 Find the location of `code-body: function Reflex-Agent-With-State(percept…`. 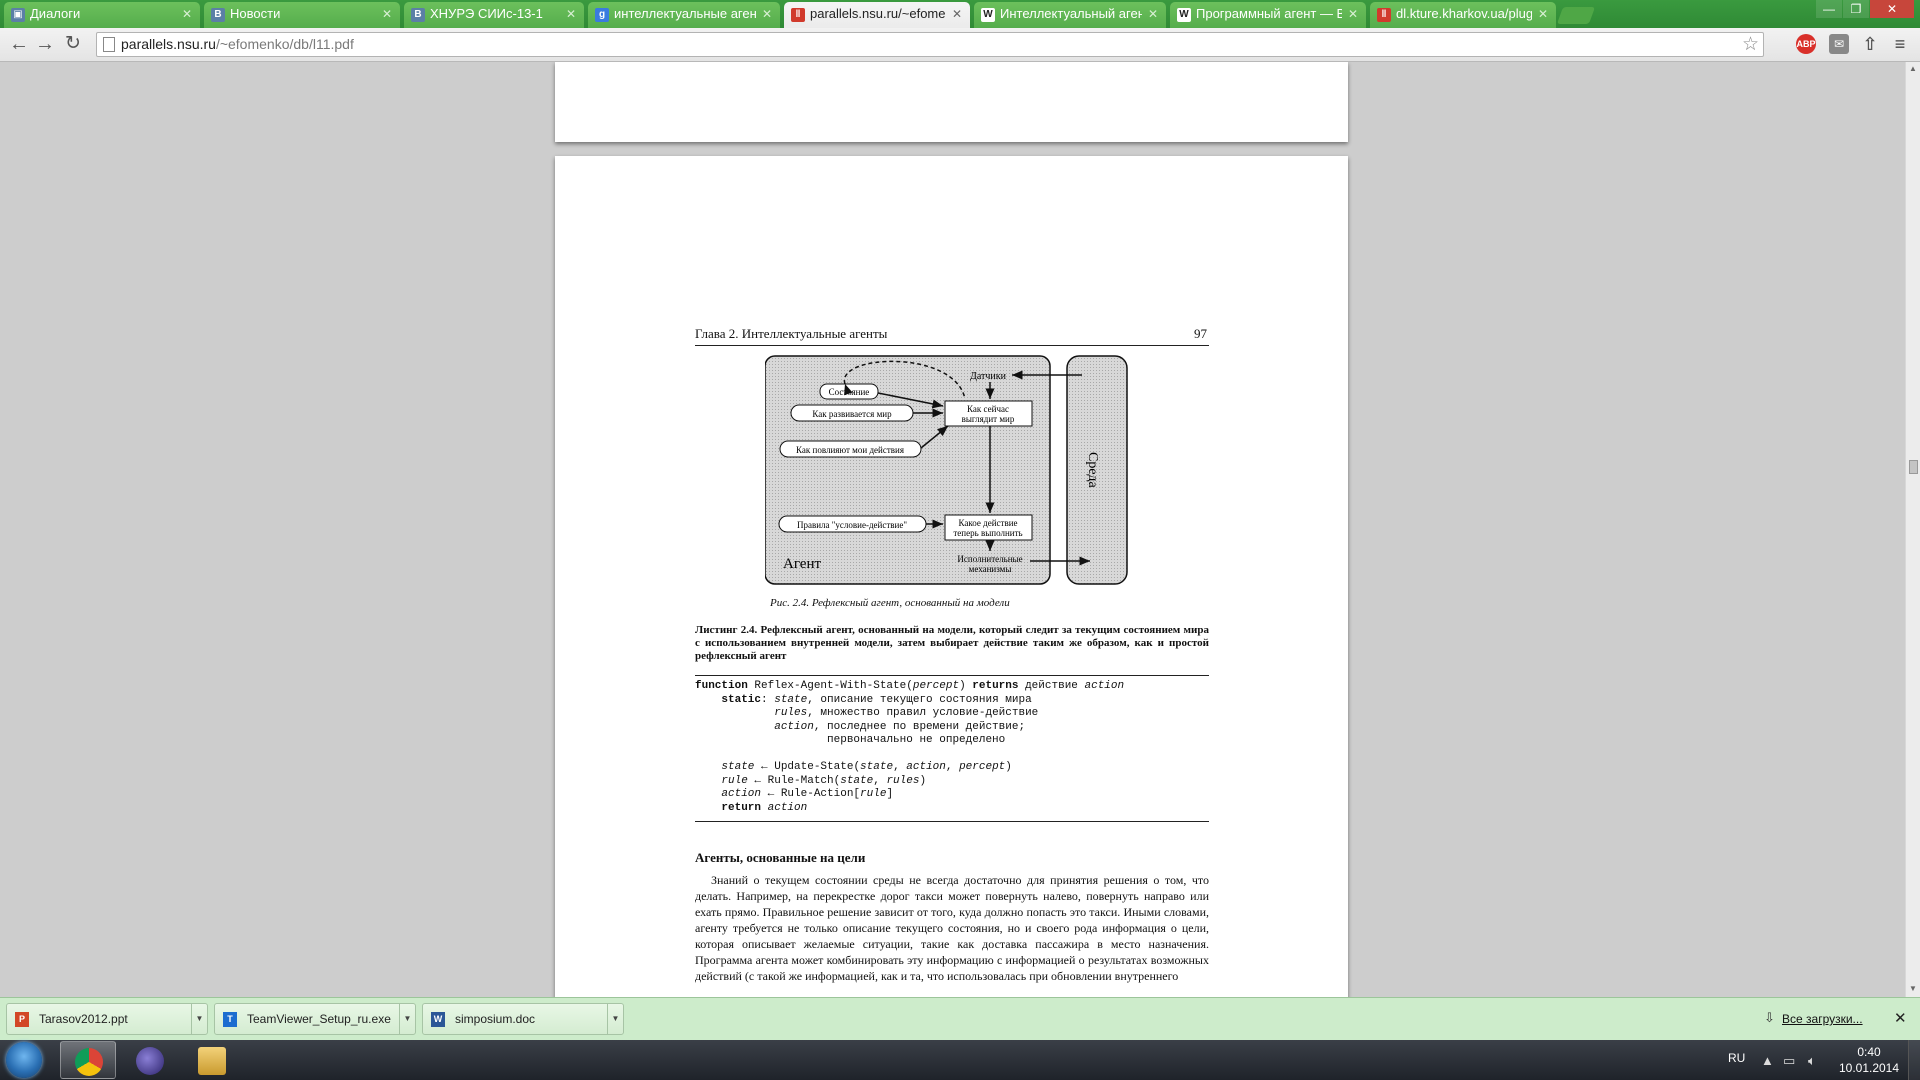

code-body: function Reflex-Agent-With-State(percept… is located at coordinates (952, 747).